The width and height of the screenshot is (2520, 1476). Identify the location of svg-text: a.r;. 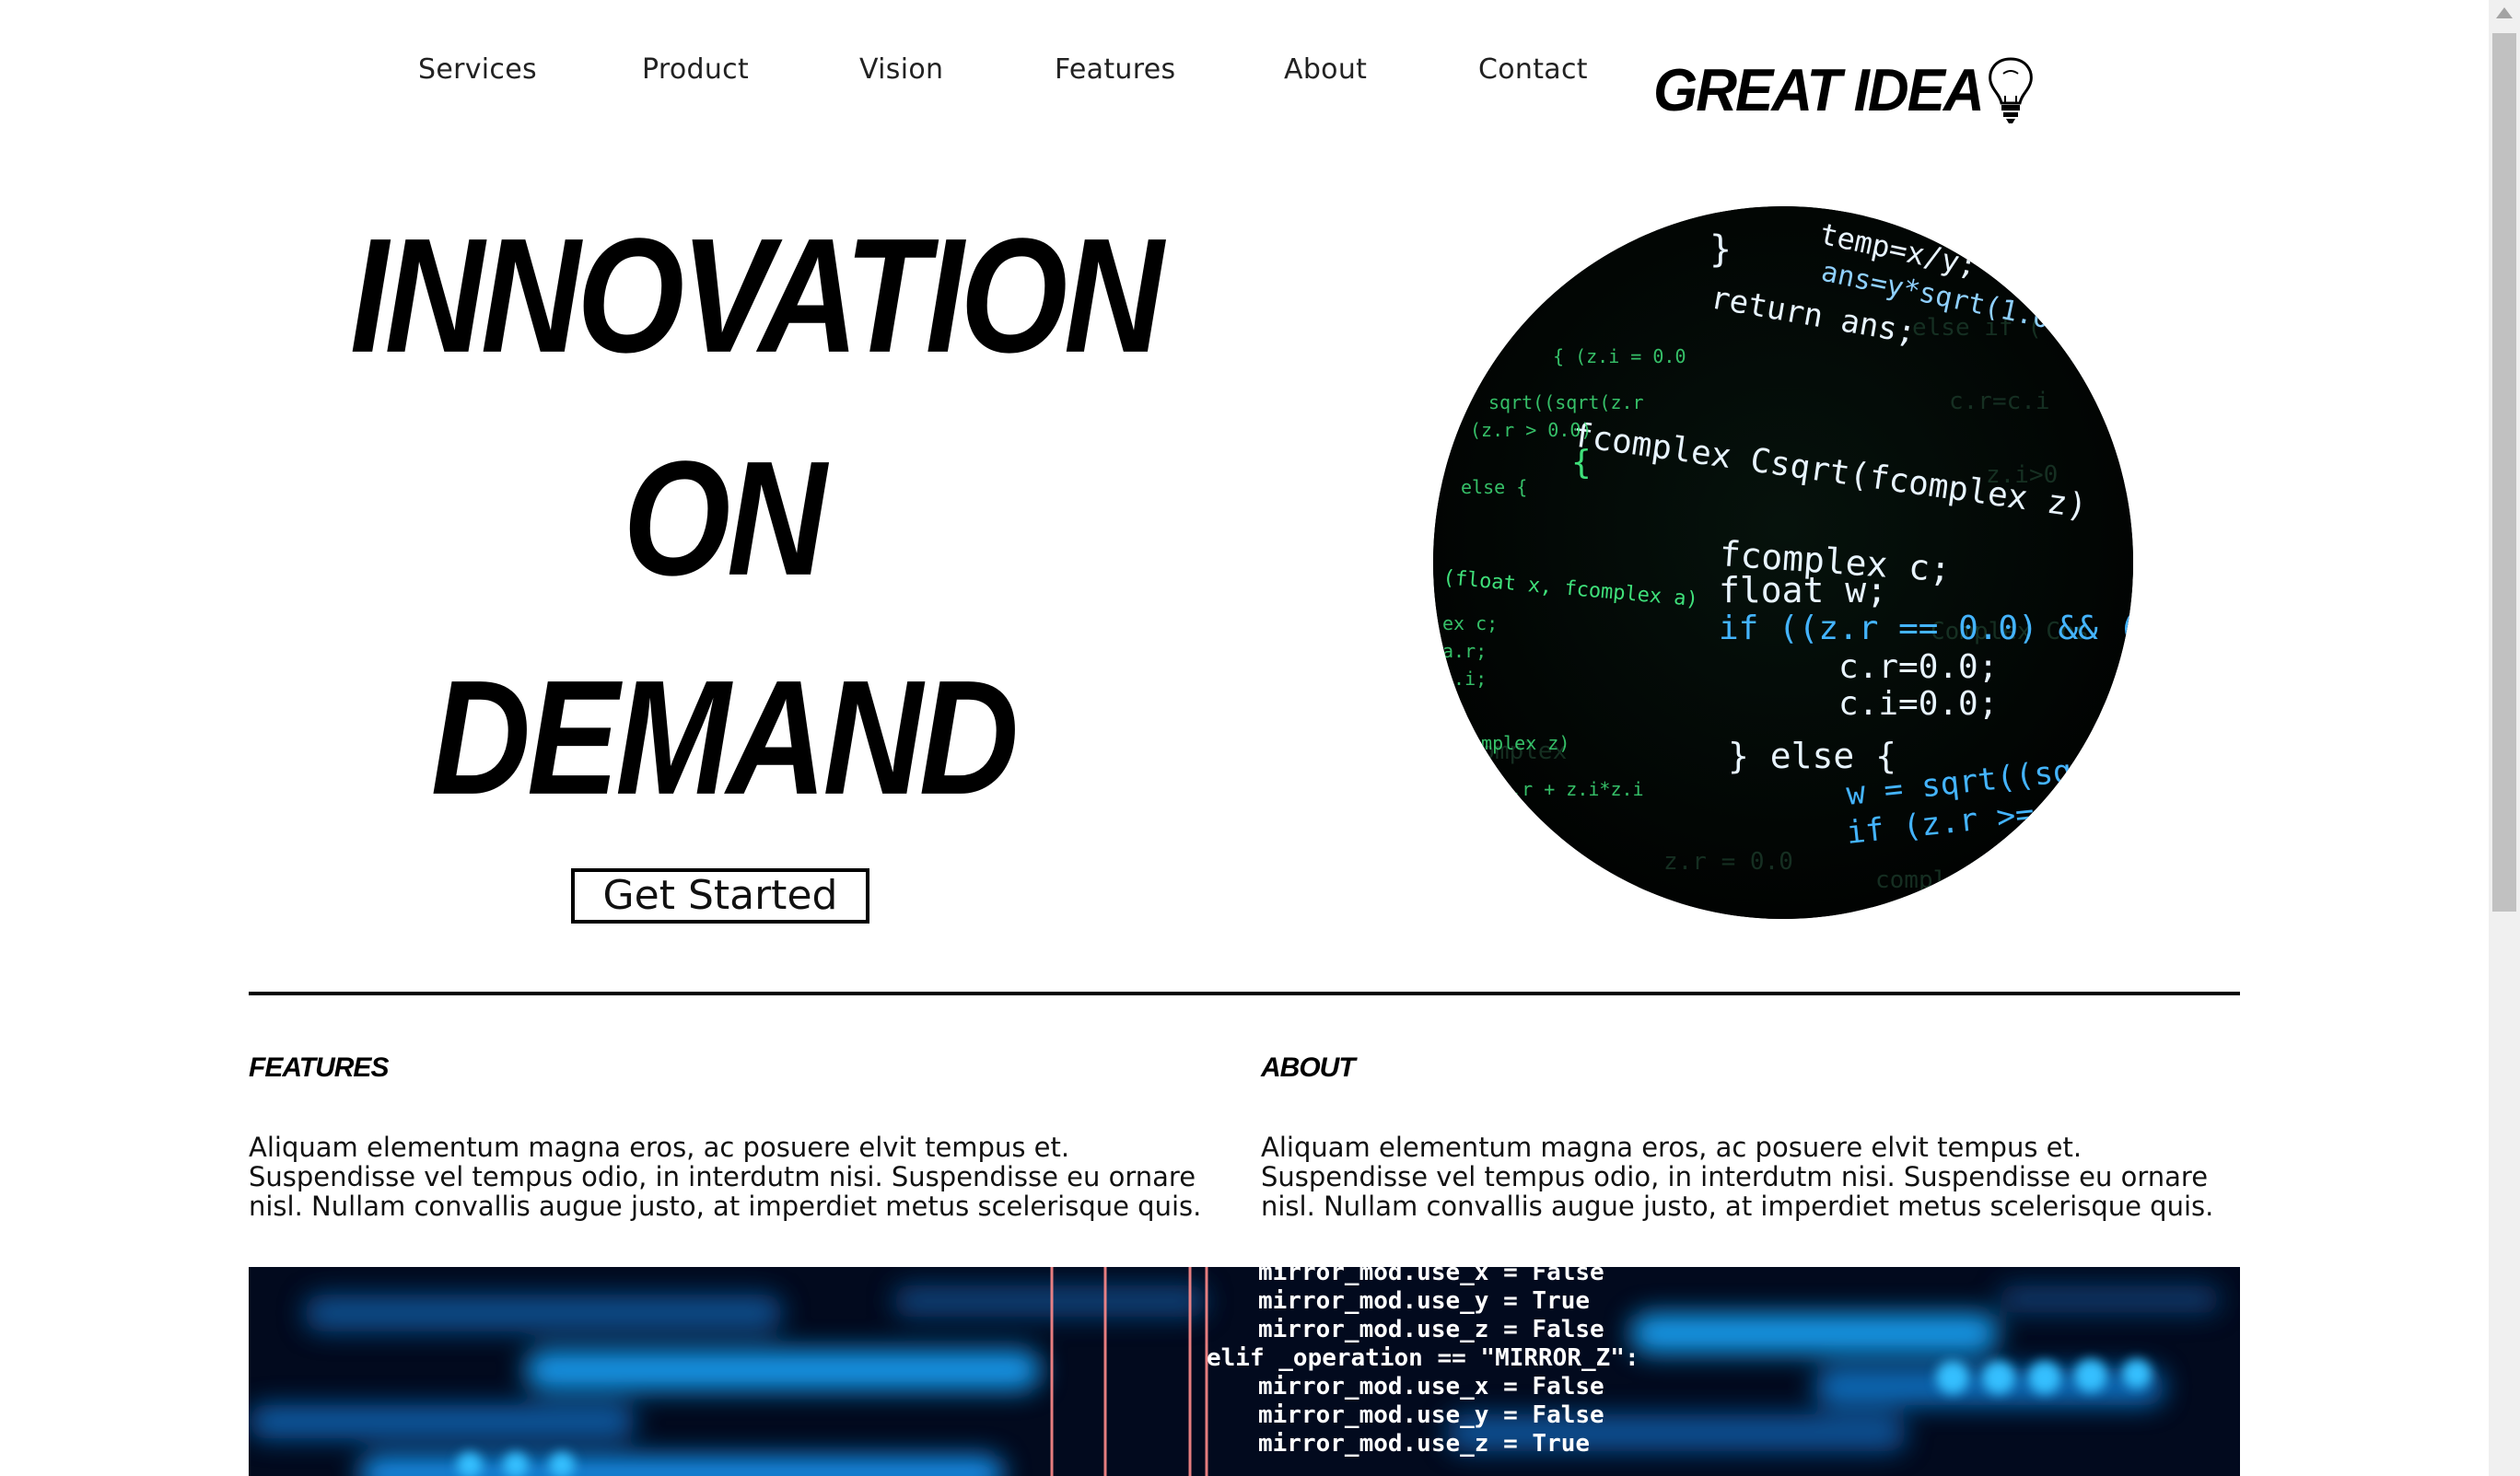
(1464, 651).